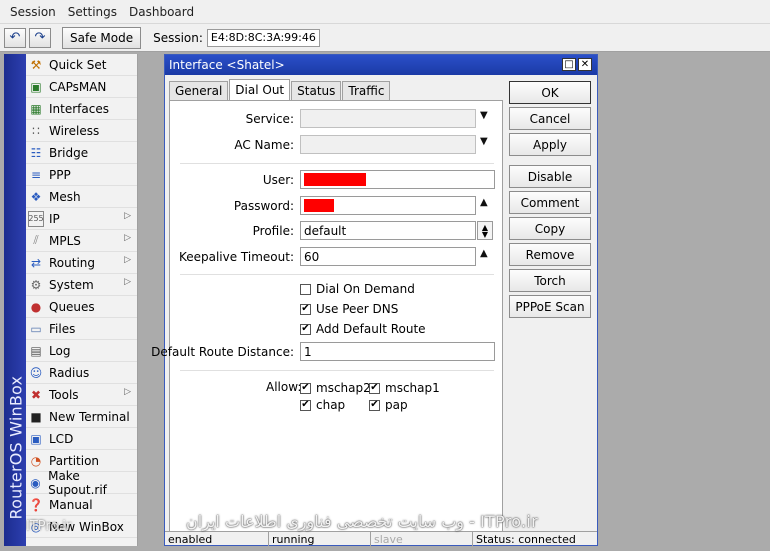  What do you see at coordinates (397, 351) in the screenshot?
I see `default-route-distance-input: 1` at bounding box center [397, 351].